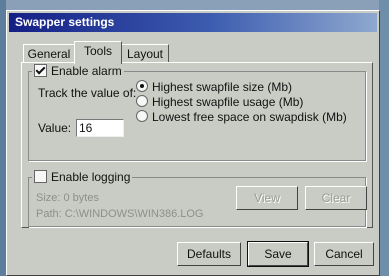 The image size is (389, 276). I want to click on view-button: View, so click(267, 198).